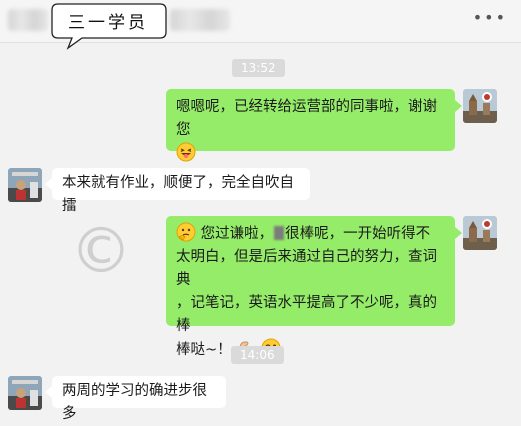  I want to click on grinning-tongue-emoji, so click(186, 152).